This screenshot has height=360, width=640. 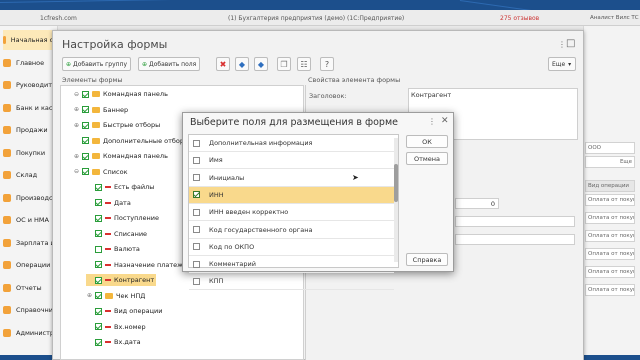 What do you see at coordinates (562, 44) in the screenshot?
I see `menu-icon: ⋮` at bounding box center [562, 44].